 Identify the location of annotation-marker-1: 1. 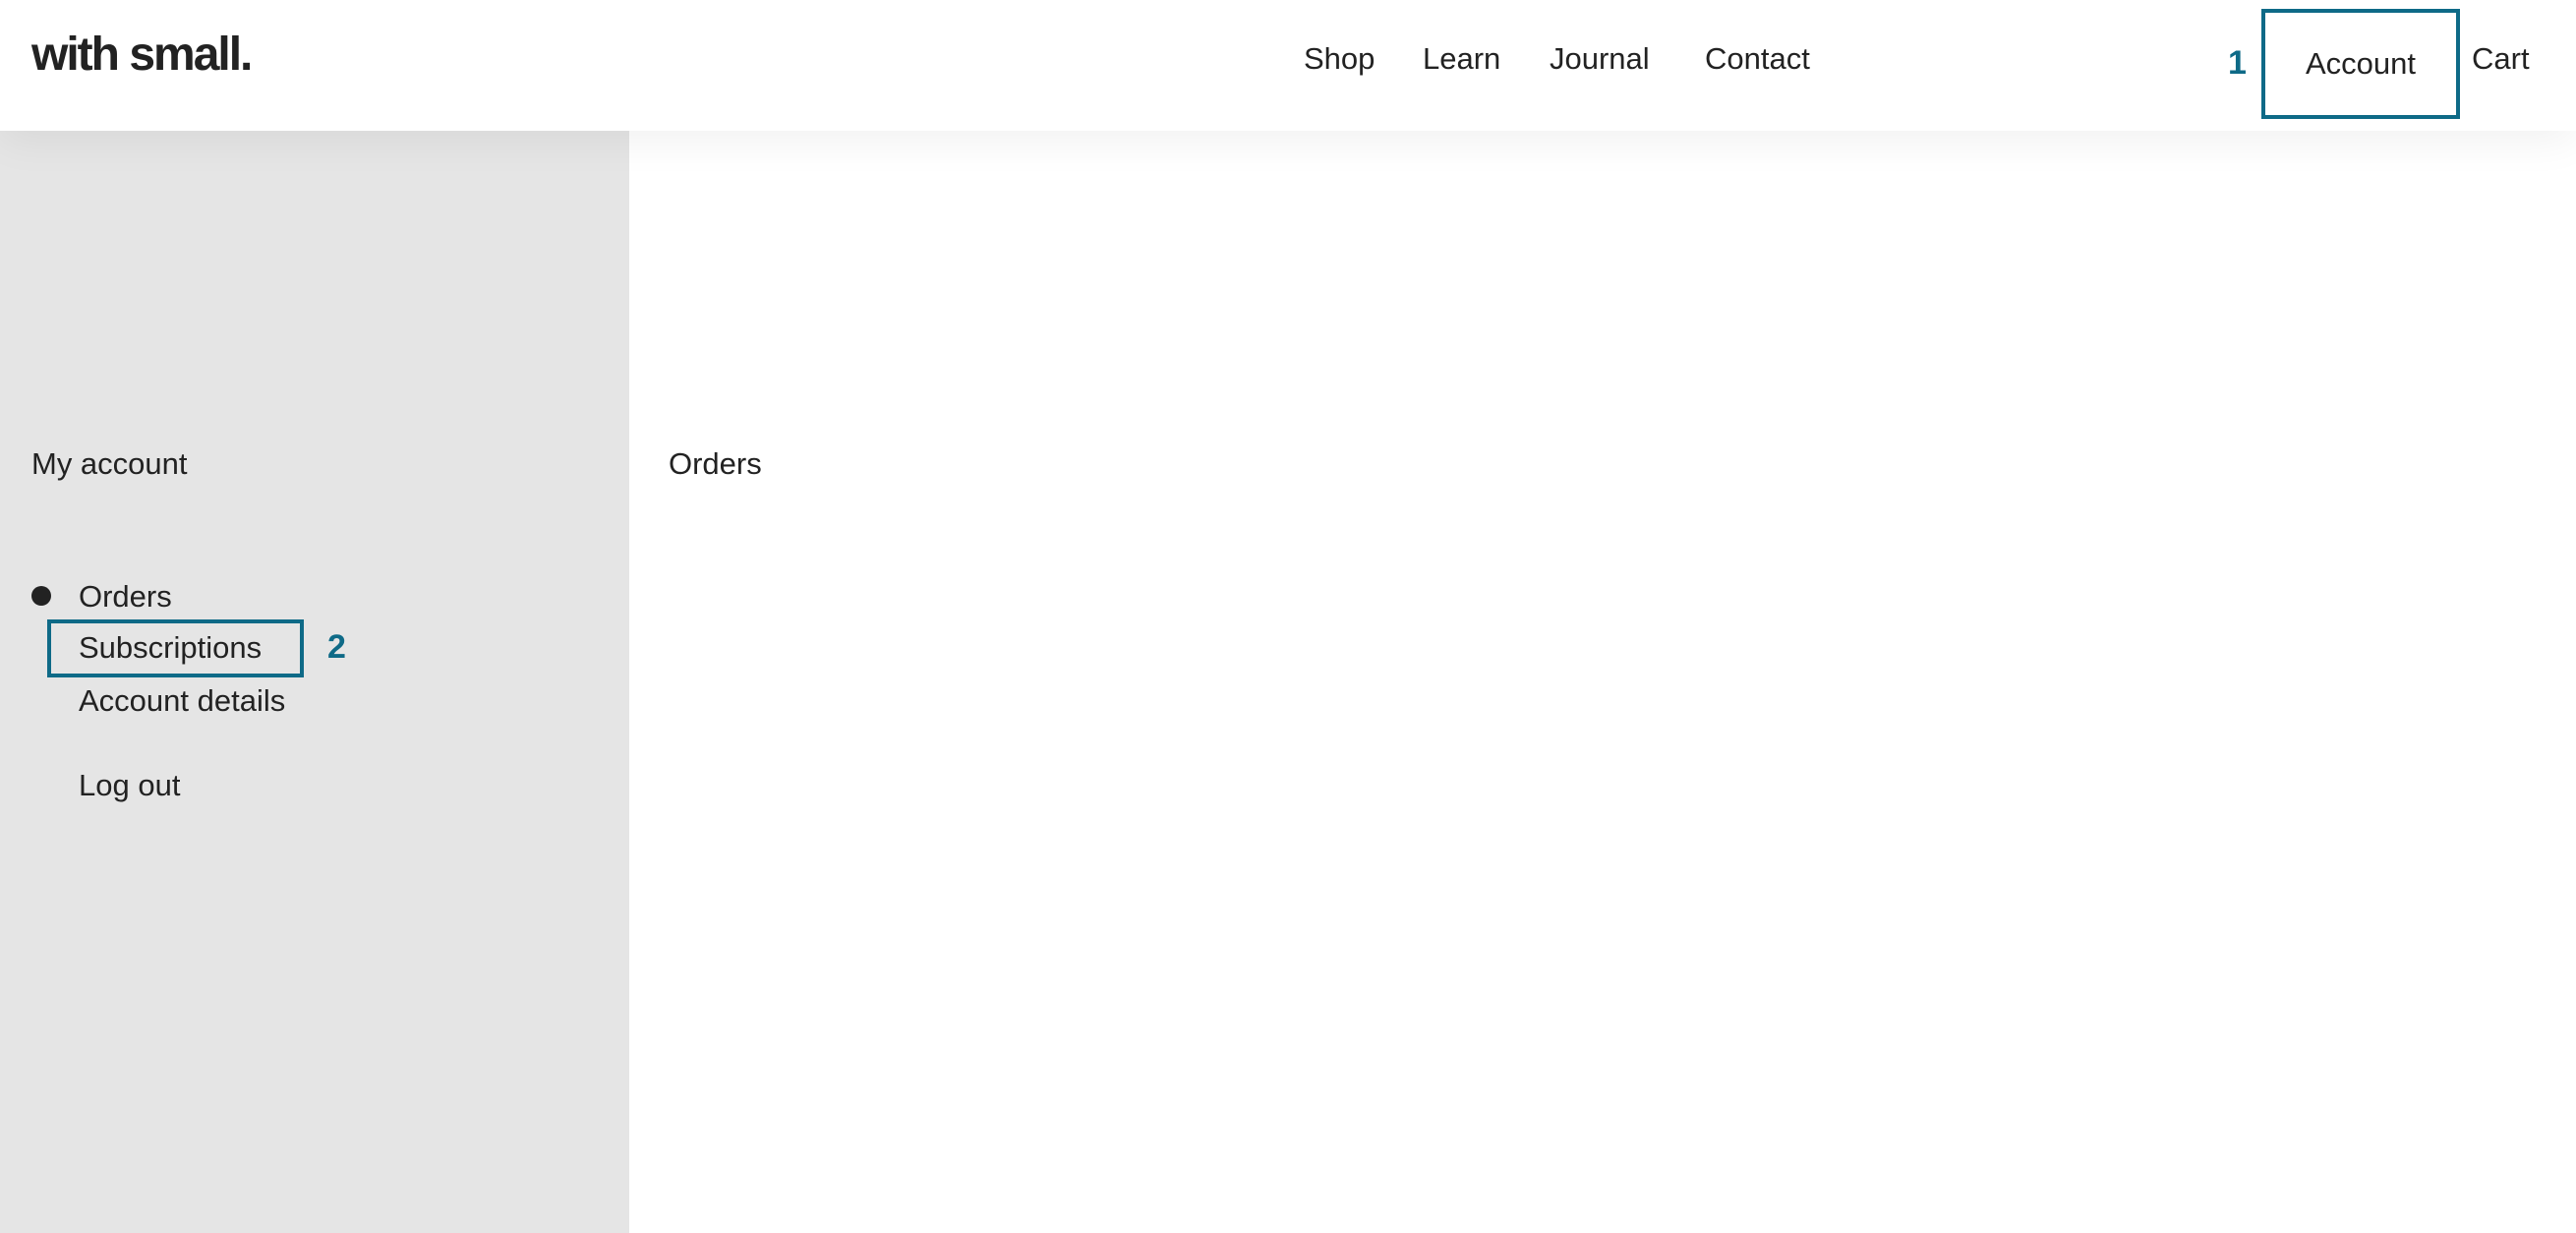
(2237, 63).